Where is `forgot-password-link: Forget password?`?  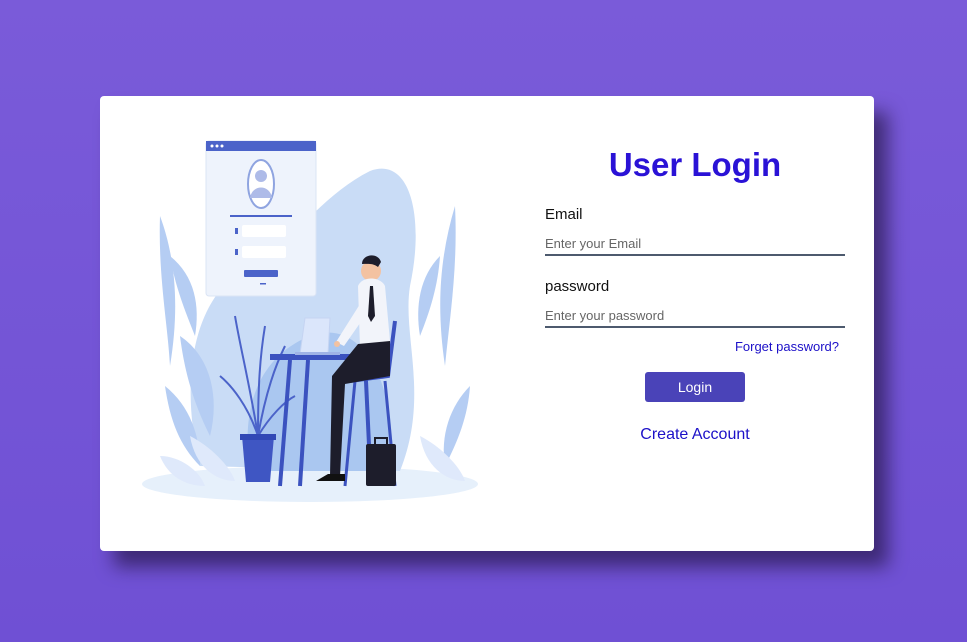
forgot-password-link: Forget password? is located at coordinates (692, 346).